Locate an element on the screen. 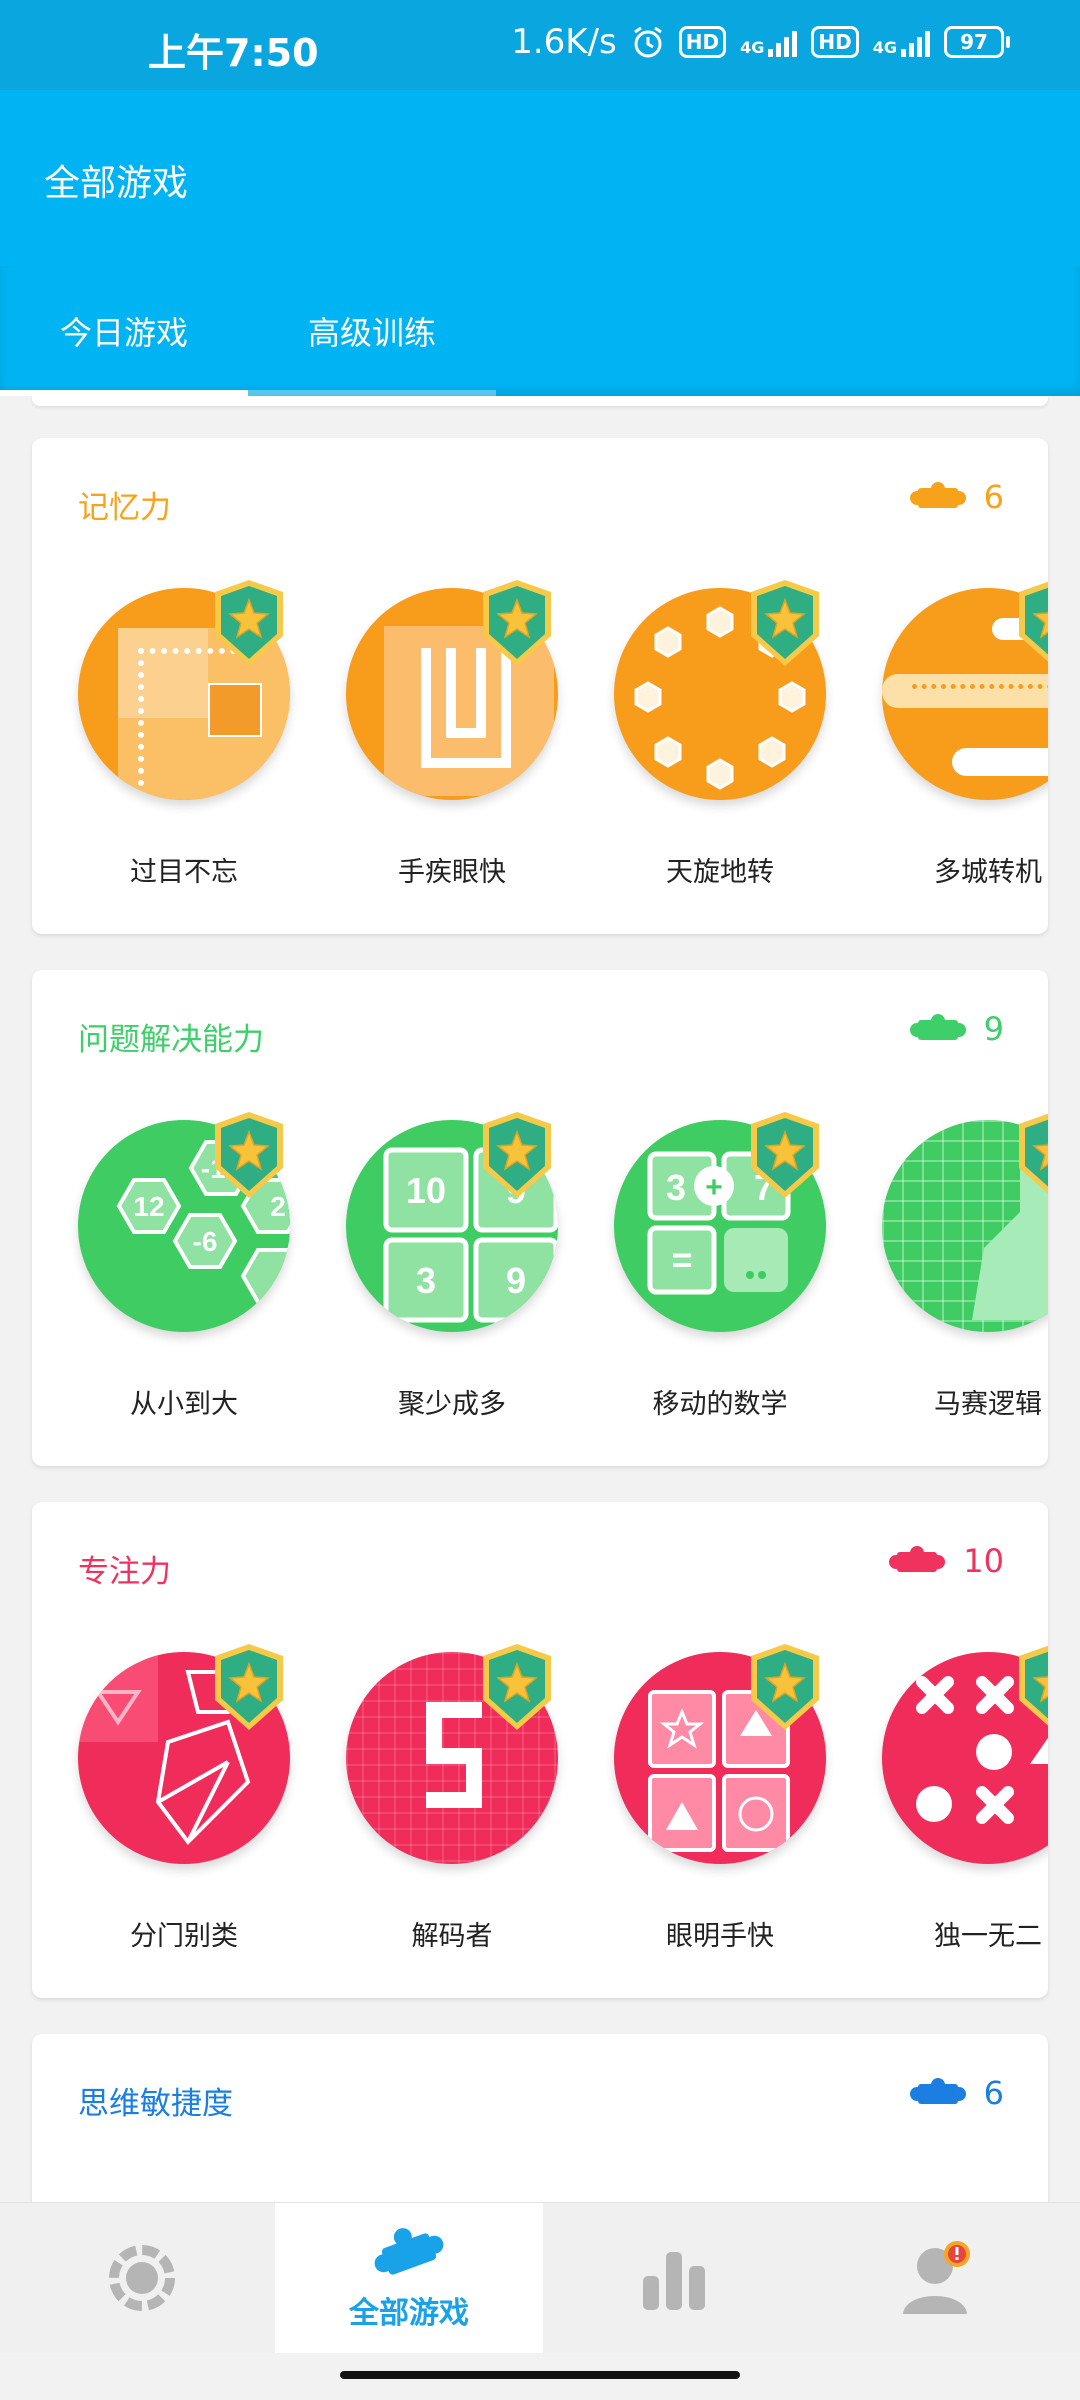 This screenshot has height=2400, width=1080. person-alert-icon is located at coordinates (936, 2277).